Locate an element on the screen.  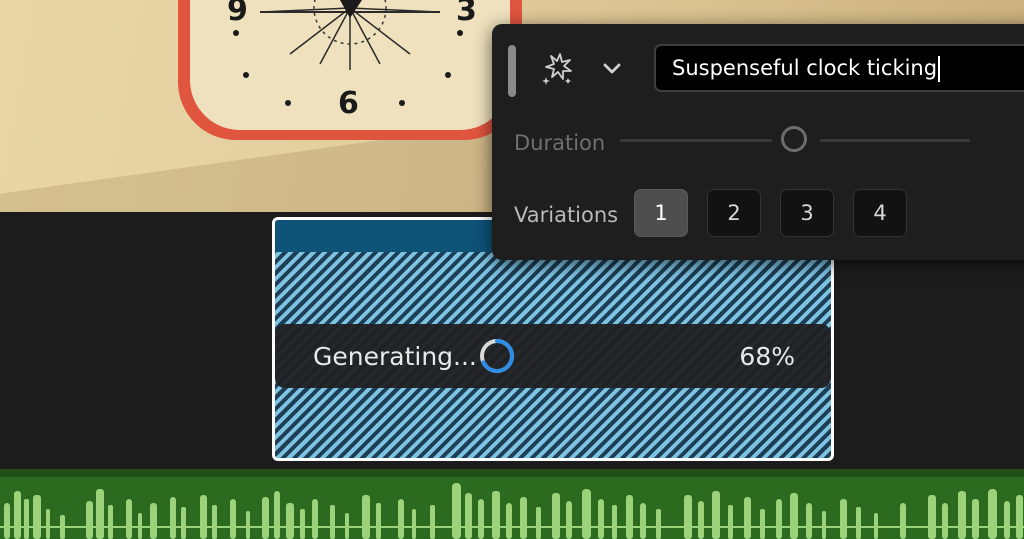
audio-track is located at coordinates (512, 504).